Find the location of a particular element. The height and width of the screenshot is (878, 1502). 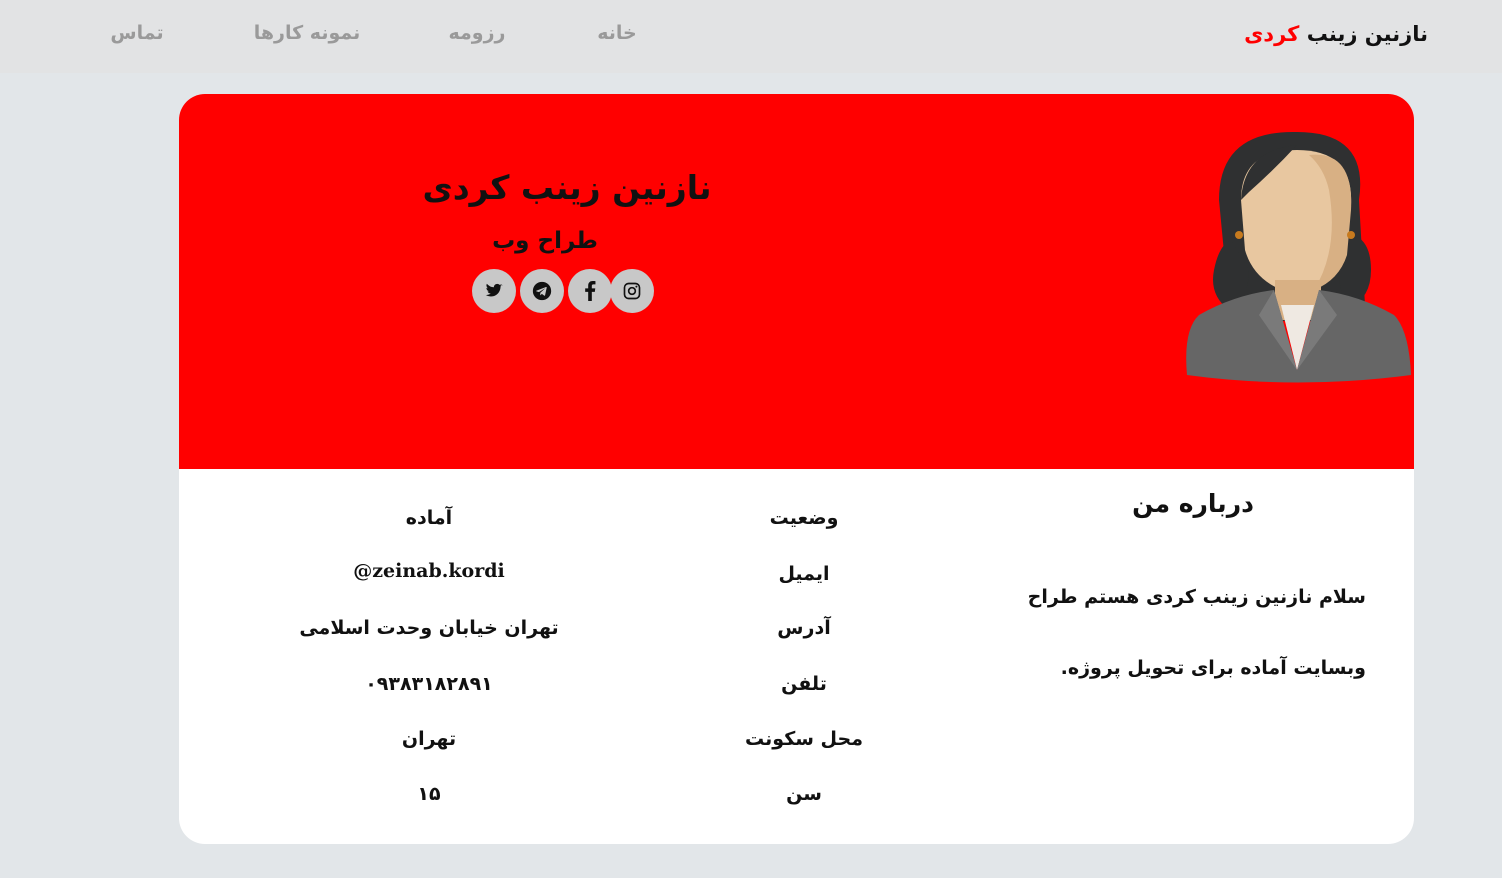

twitter-icon is located at coordinates (494, 291).